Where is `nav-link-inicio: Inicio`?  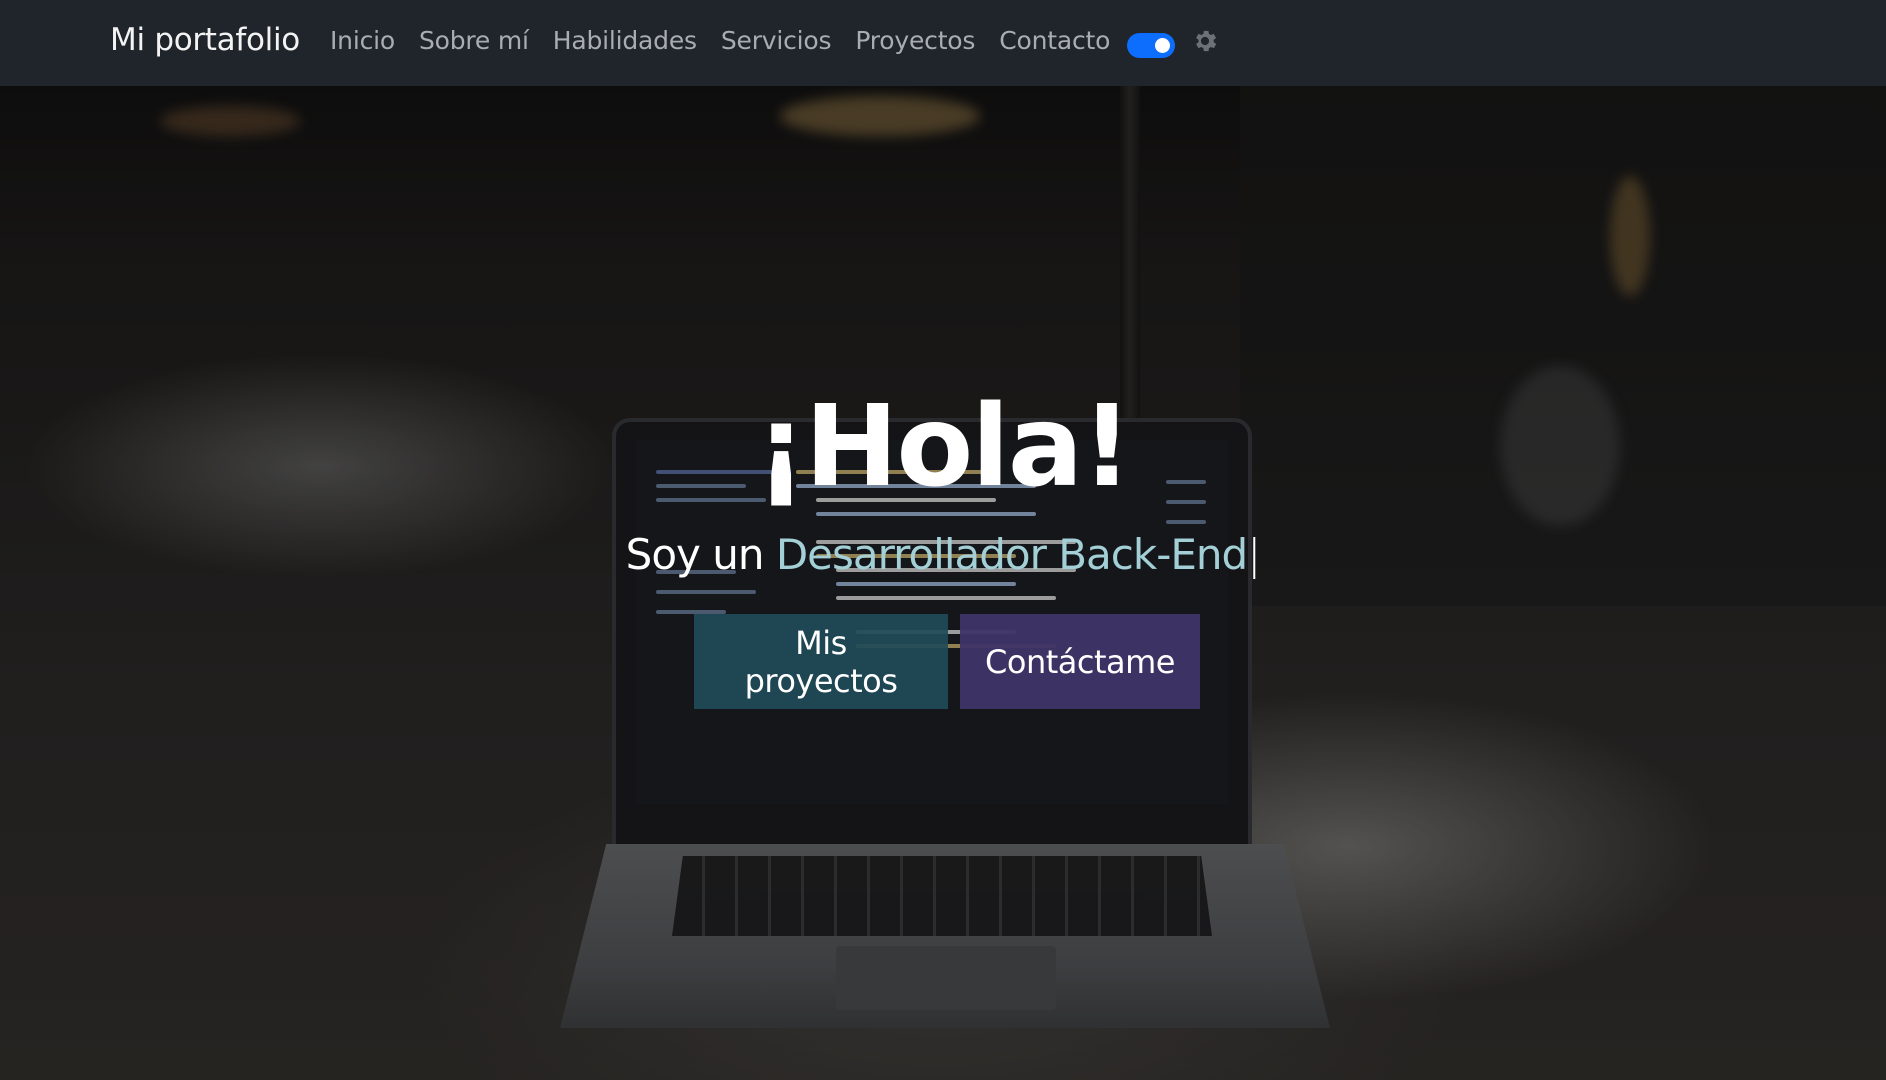 nav-link-inicio: Inicio is located at coordinates (362, 40).